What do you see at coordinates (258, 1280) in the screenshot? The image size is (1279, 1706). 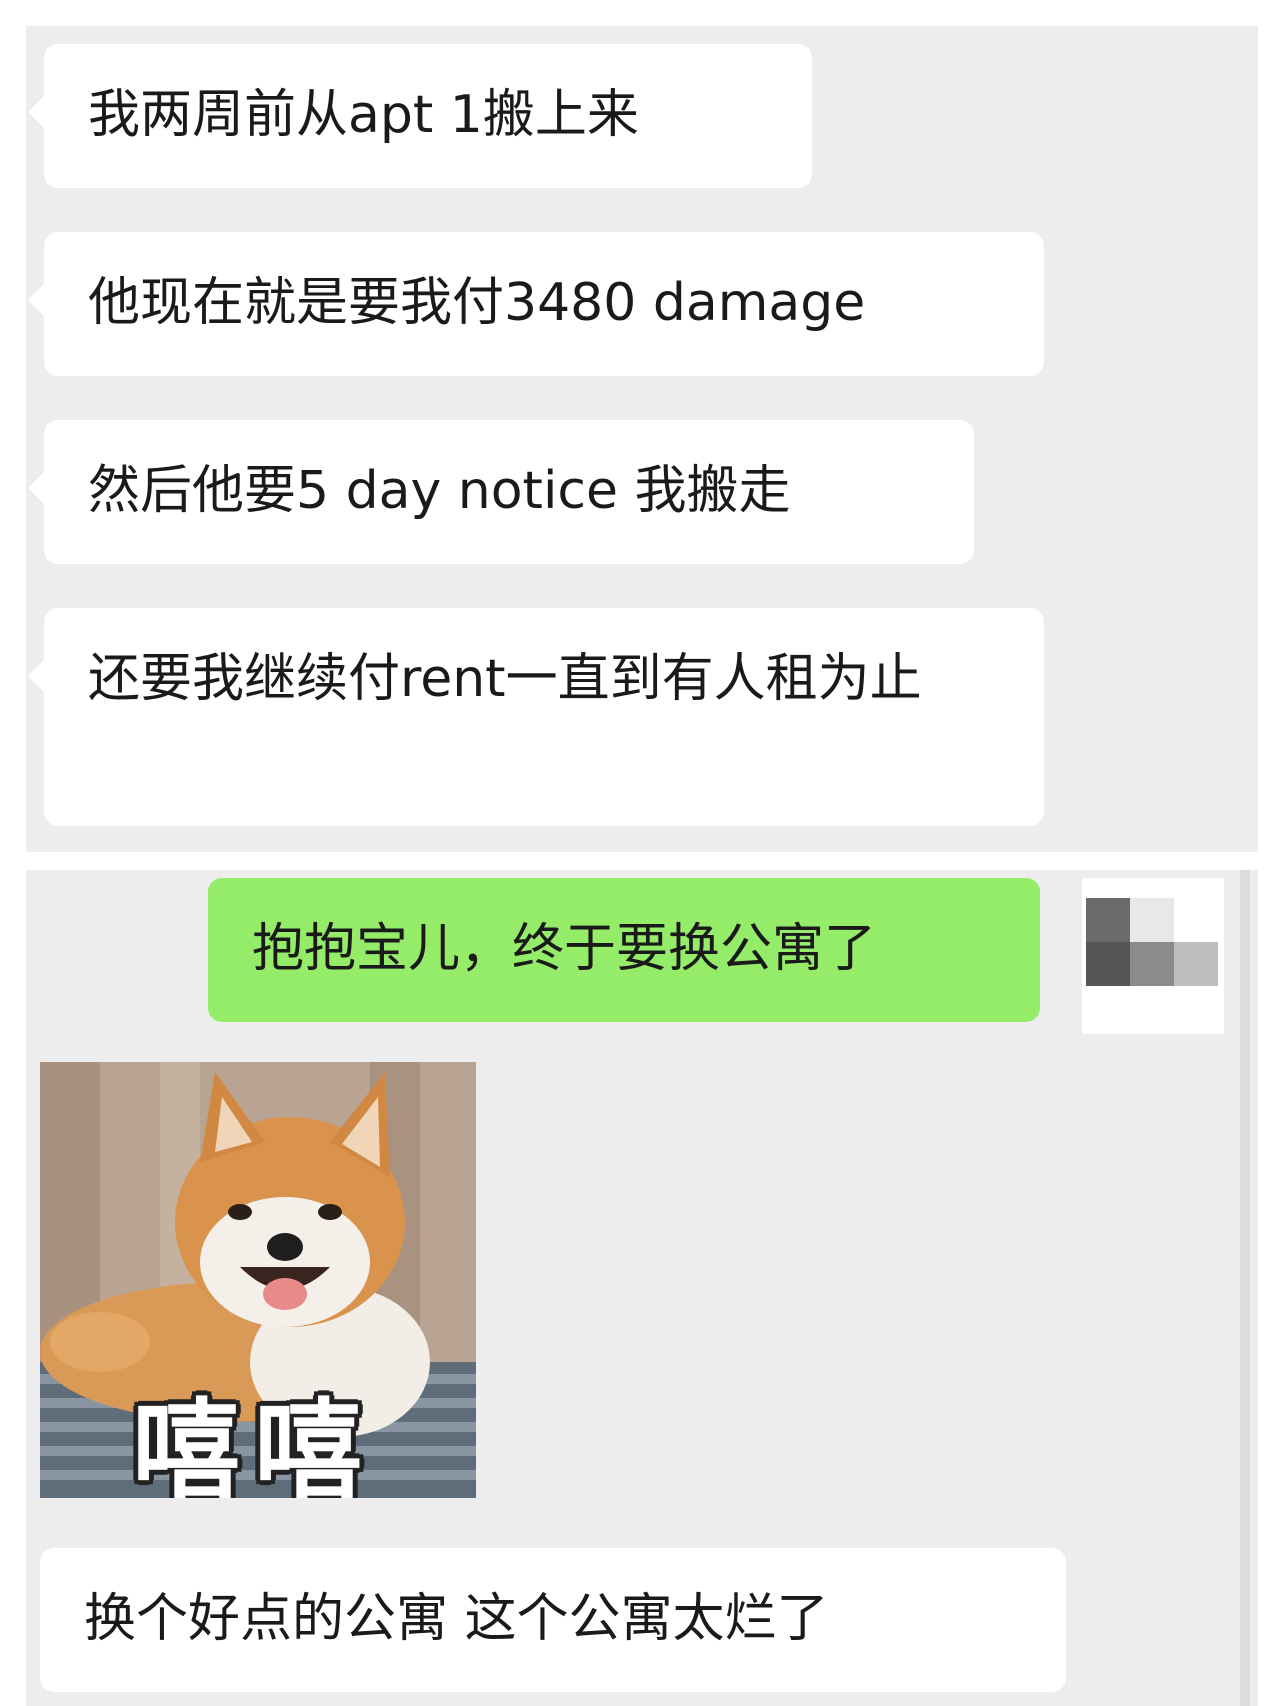 I see `shiba-dog-sticker: 嘻嘻` at bounding box center [258, 1280].